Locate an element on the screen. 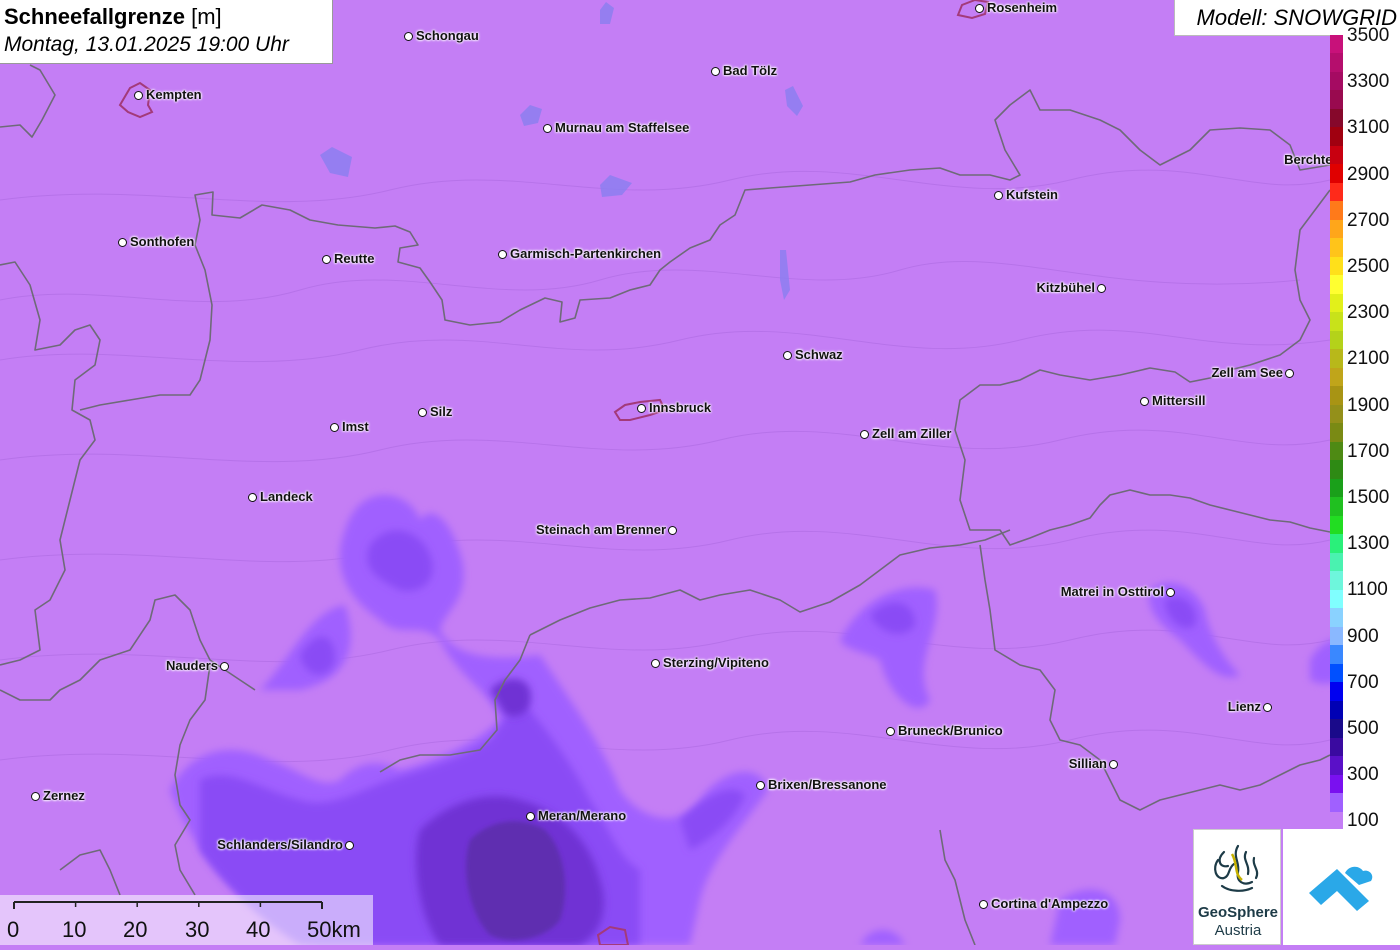 The width and height of the screenshot is (1400, 950). city-label: Brixen/Bressanone is located at coordinates (827, 784).